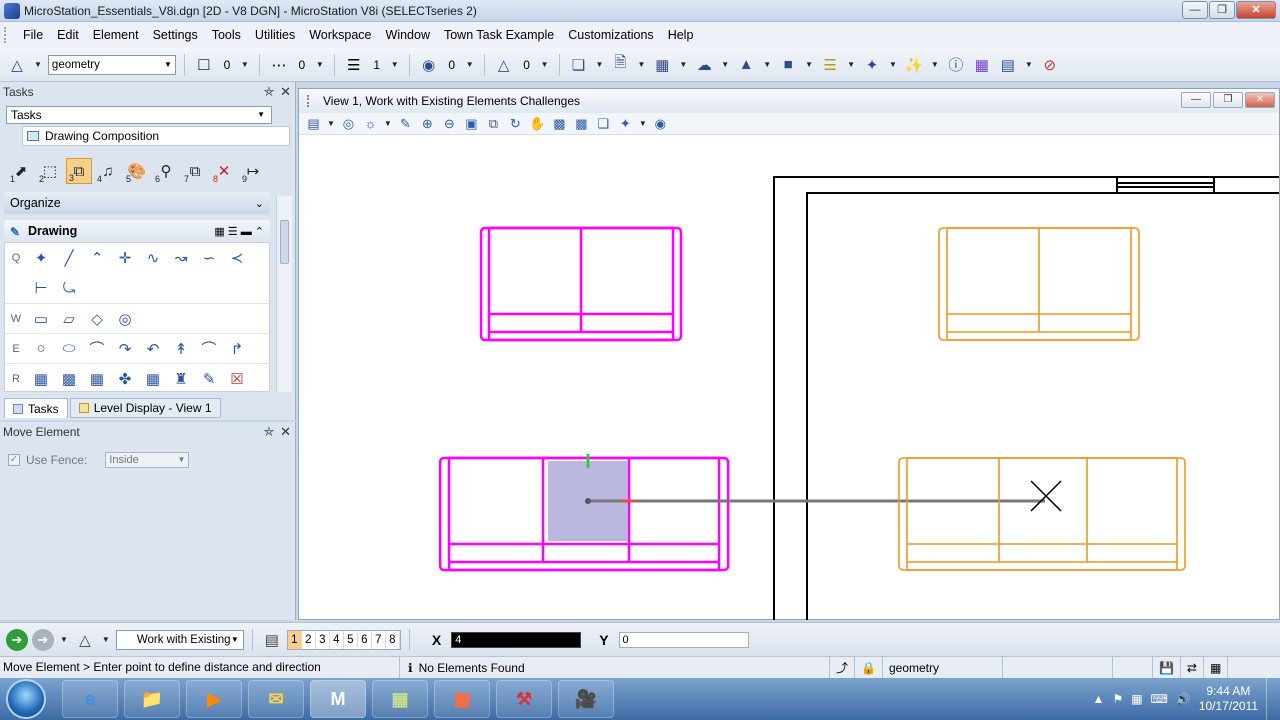  I want to click on arc-angle-tool: ↟, so click(181, 349).